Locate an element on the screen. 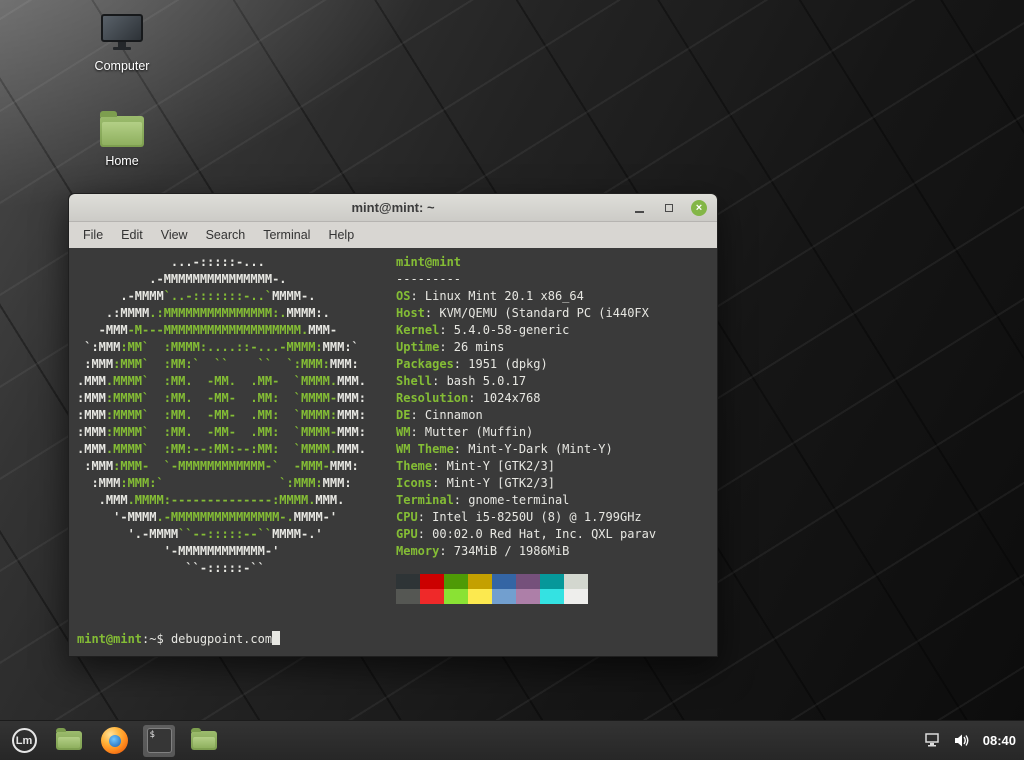 Image resolution: width=1024 pixels, height=760 pixels. maximize-button is located at coordinates (669, 208).